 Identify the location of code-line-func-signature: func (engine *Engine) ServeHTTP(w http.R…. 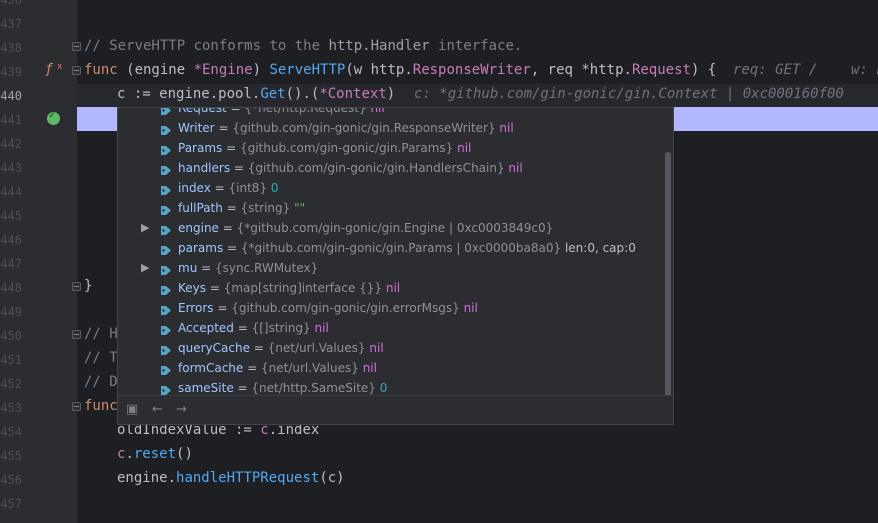
(400, 70).